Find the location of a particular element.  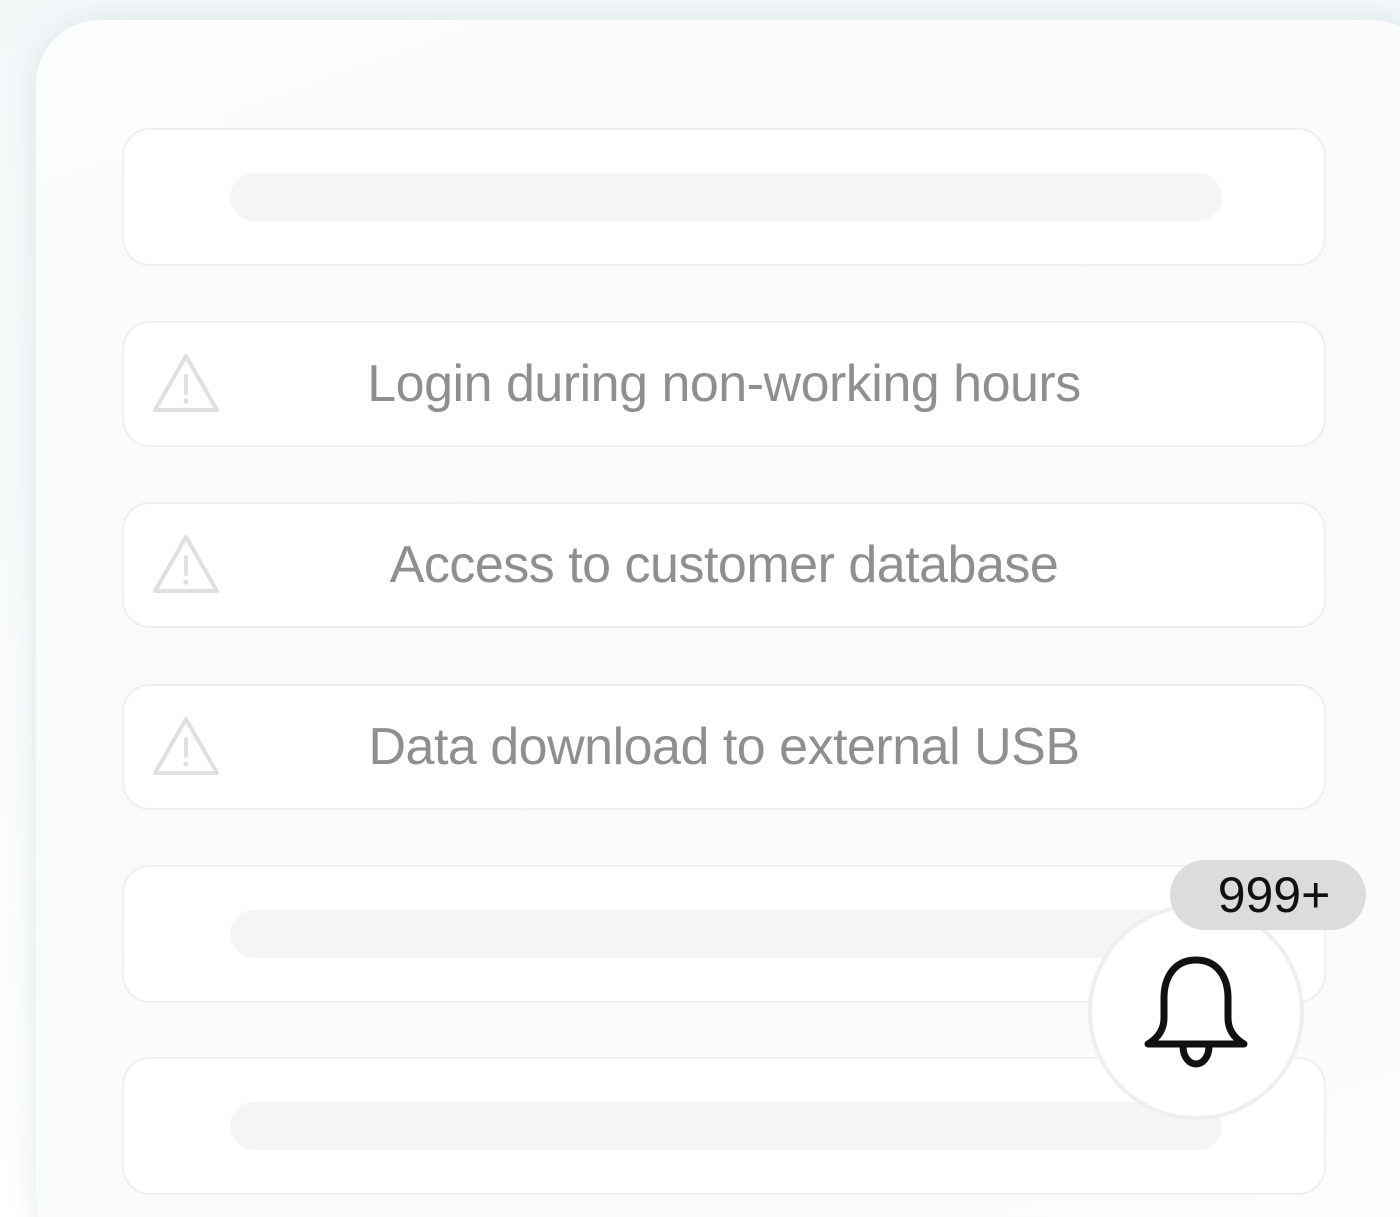

placeholder-row-top is located at coordinates (724, 197).